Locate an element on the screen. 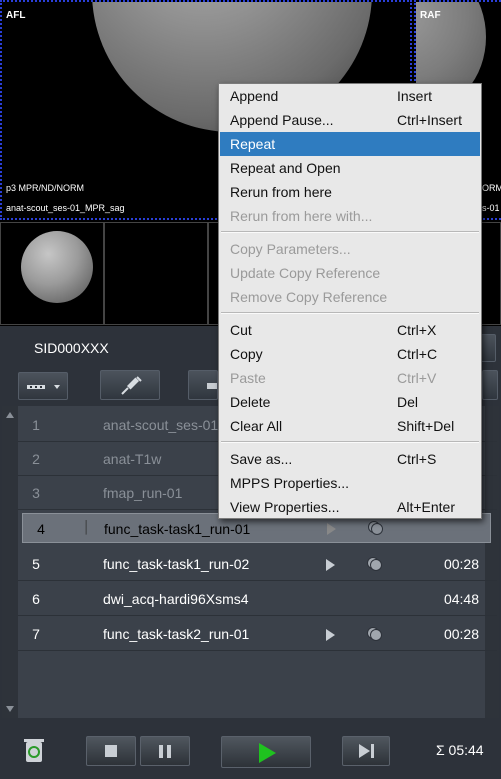 Image resolution: width=501 pixels, height=779 pixels. skip-next-button is located at coordinates (366, 751).